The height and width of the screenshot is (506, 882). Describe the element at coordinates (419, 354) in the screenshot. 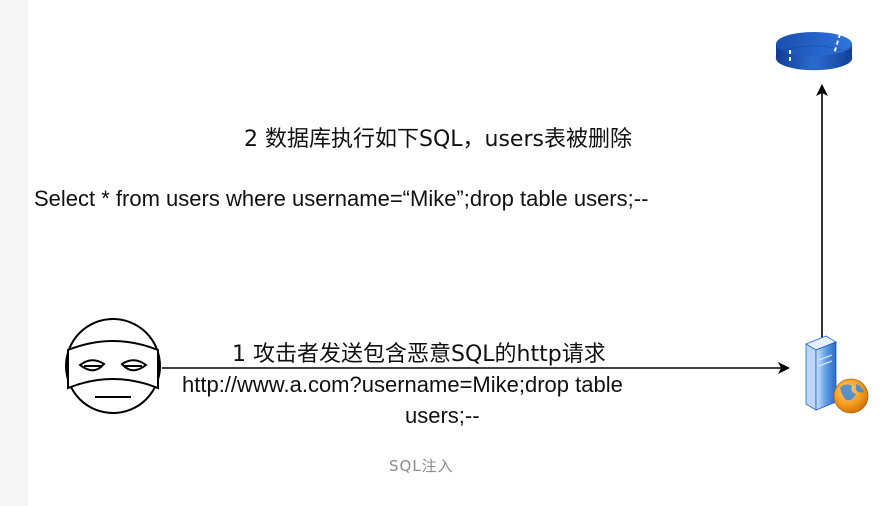

I see `request-step-label: 1 攻击者发送包含恶意SQL的http请求` at that location.